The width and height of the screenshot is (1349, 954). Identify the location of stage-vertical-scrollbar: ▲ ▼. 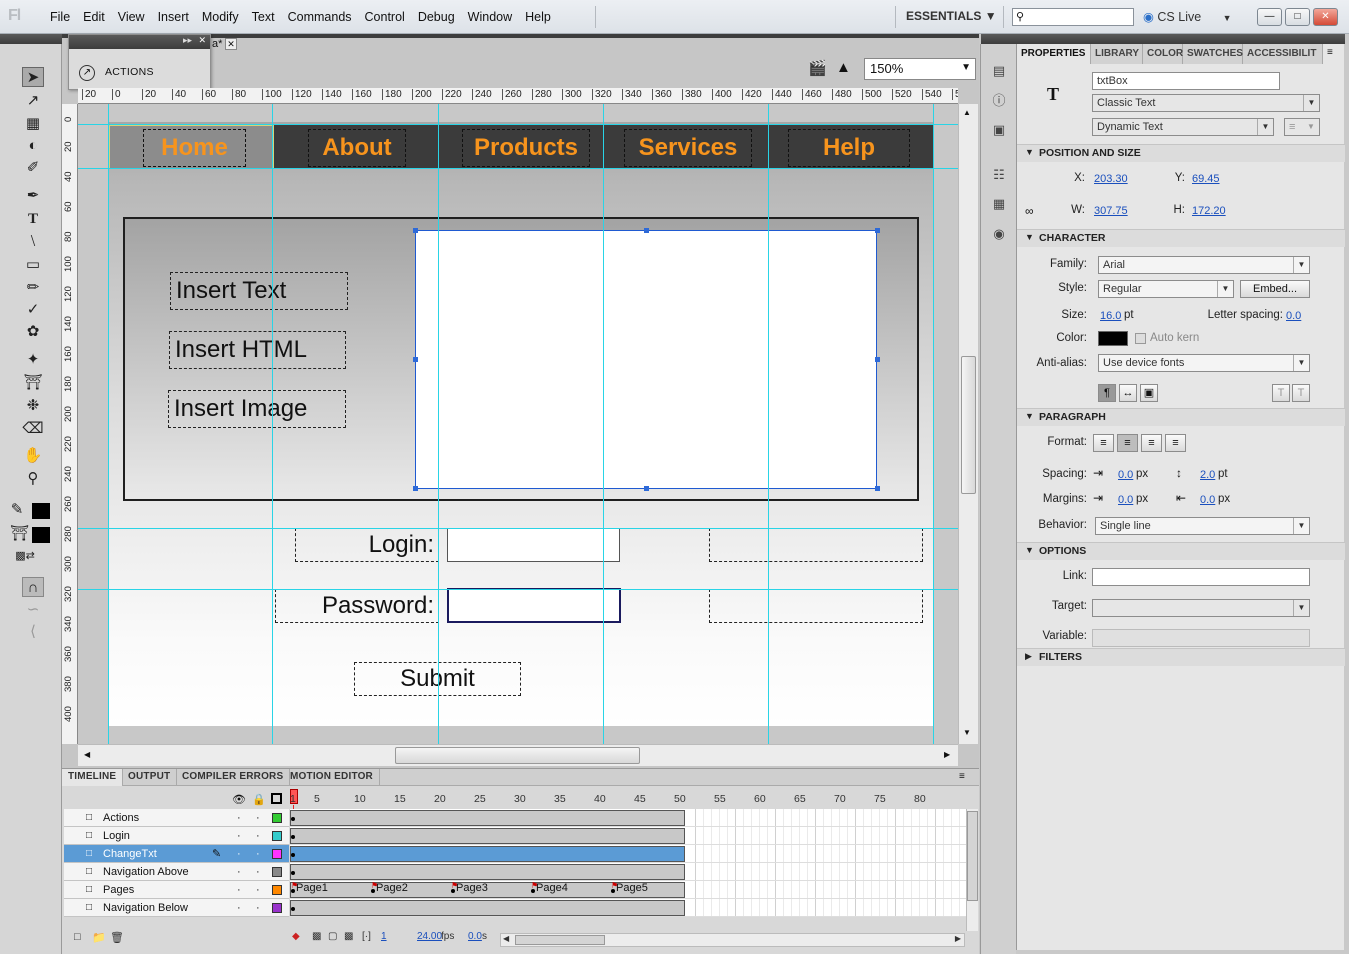
(968, 424).